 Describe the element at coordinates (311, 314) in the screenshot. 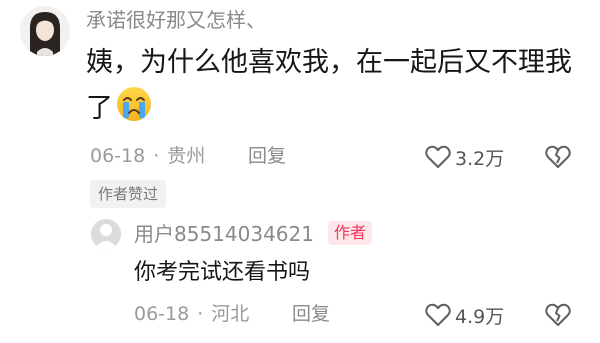

I see `reply-reply-button: 回复` at that location.